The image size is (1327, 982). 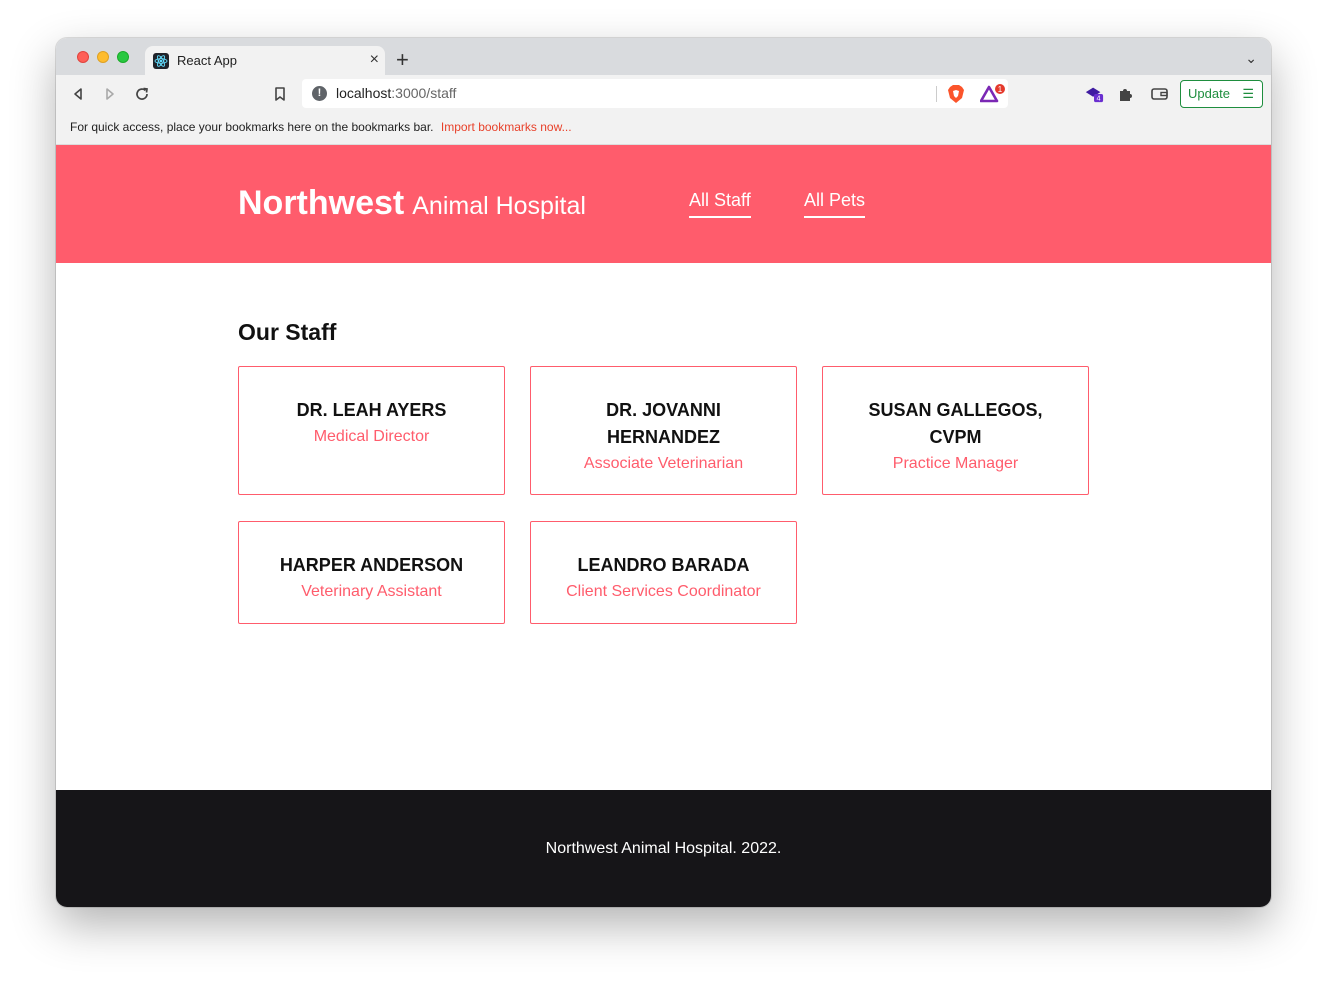 What do you see at coordinates (835, 204) in the screenshot?
I see `nav-all-pets: All Pets` at bounding box center [835, 204].